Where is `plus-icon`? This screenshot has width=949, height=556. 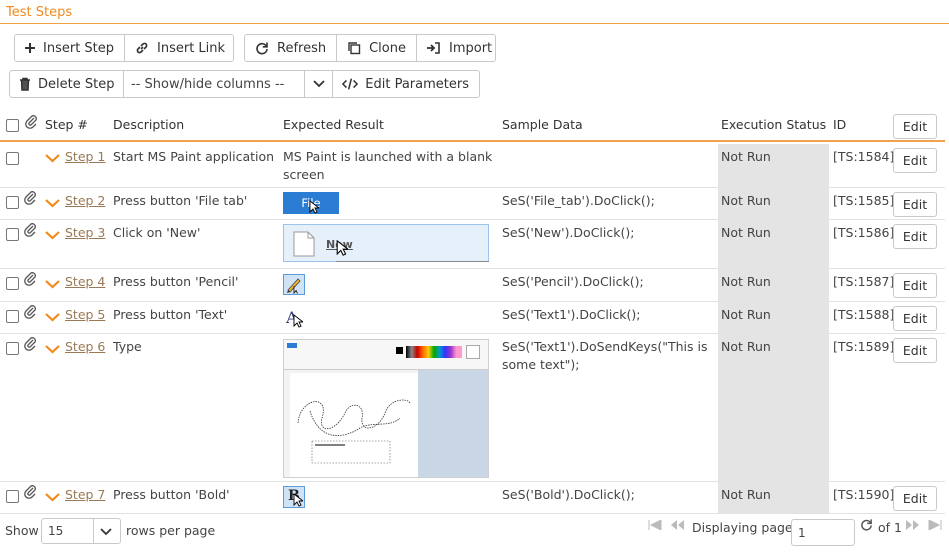 plus-icon is located at coordinates (30, 48).